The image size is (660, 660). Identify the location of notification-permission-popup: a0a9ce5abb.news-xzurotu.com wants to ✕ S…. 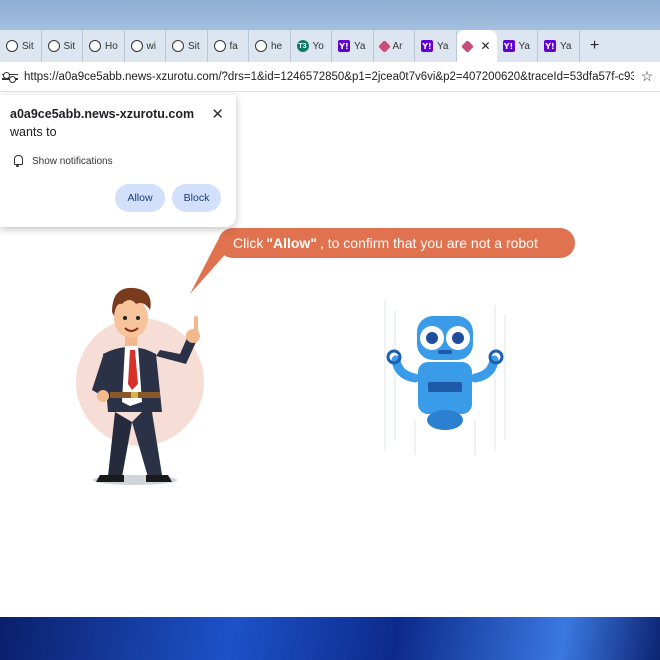
(118, 161).